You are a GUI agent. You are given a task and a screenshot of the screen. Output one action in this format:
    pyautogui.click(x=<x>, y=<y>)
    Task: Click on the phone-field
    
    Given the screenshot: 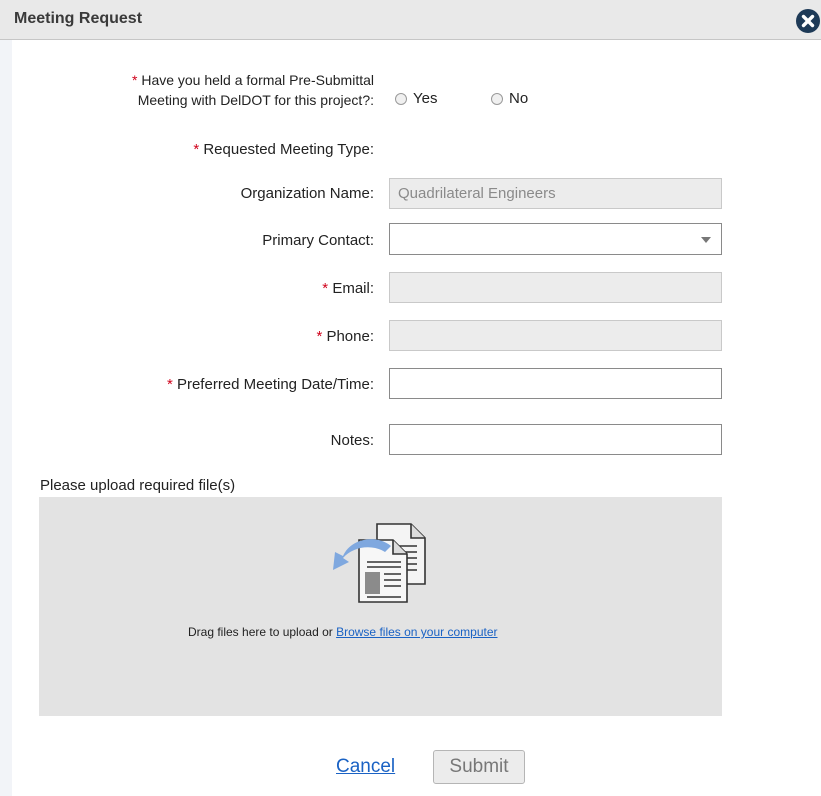 What is the action you would take?
    pyautogui.click(x=555, y=335)
    